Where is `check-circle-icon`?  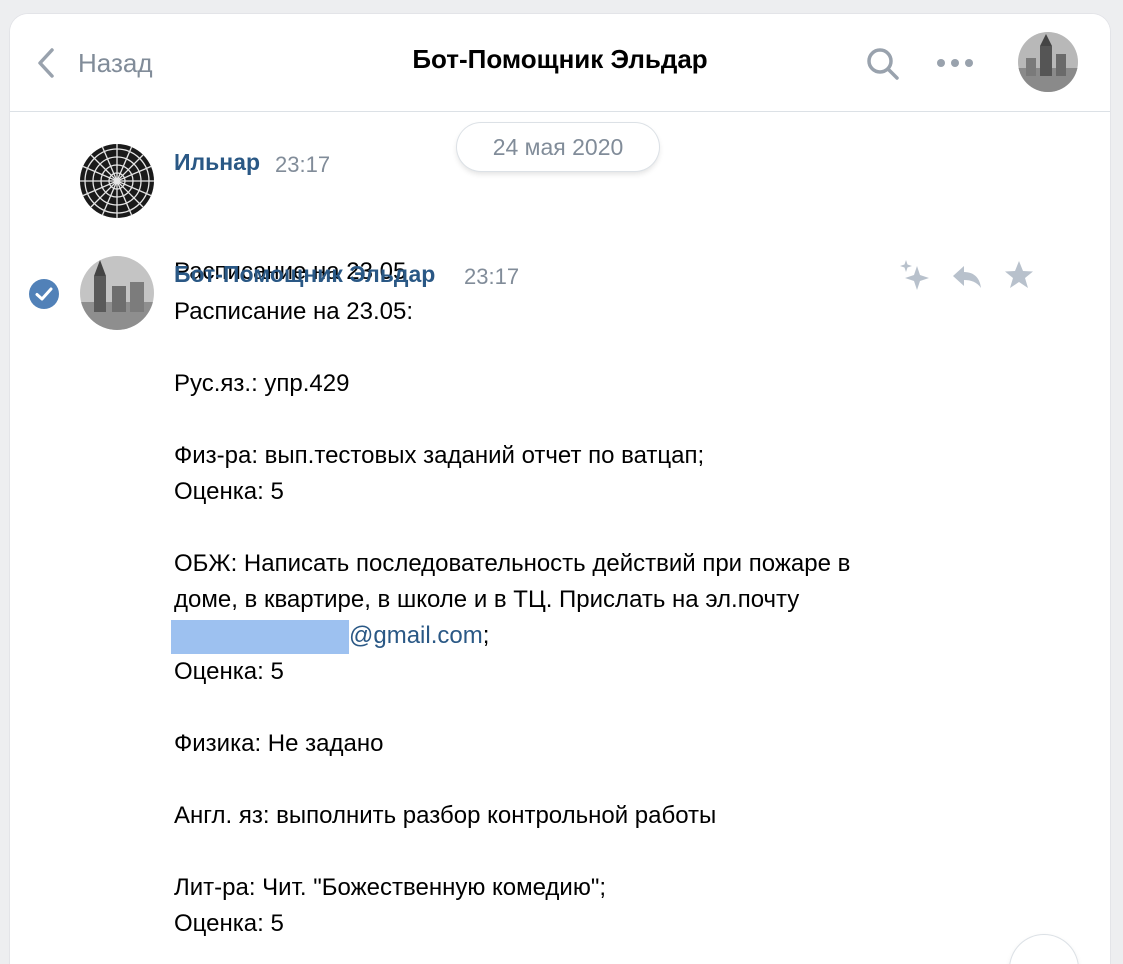
check-circle-icon is located at coordinates (44, 294).